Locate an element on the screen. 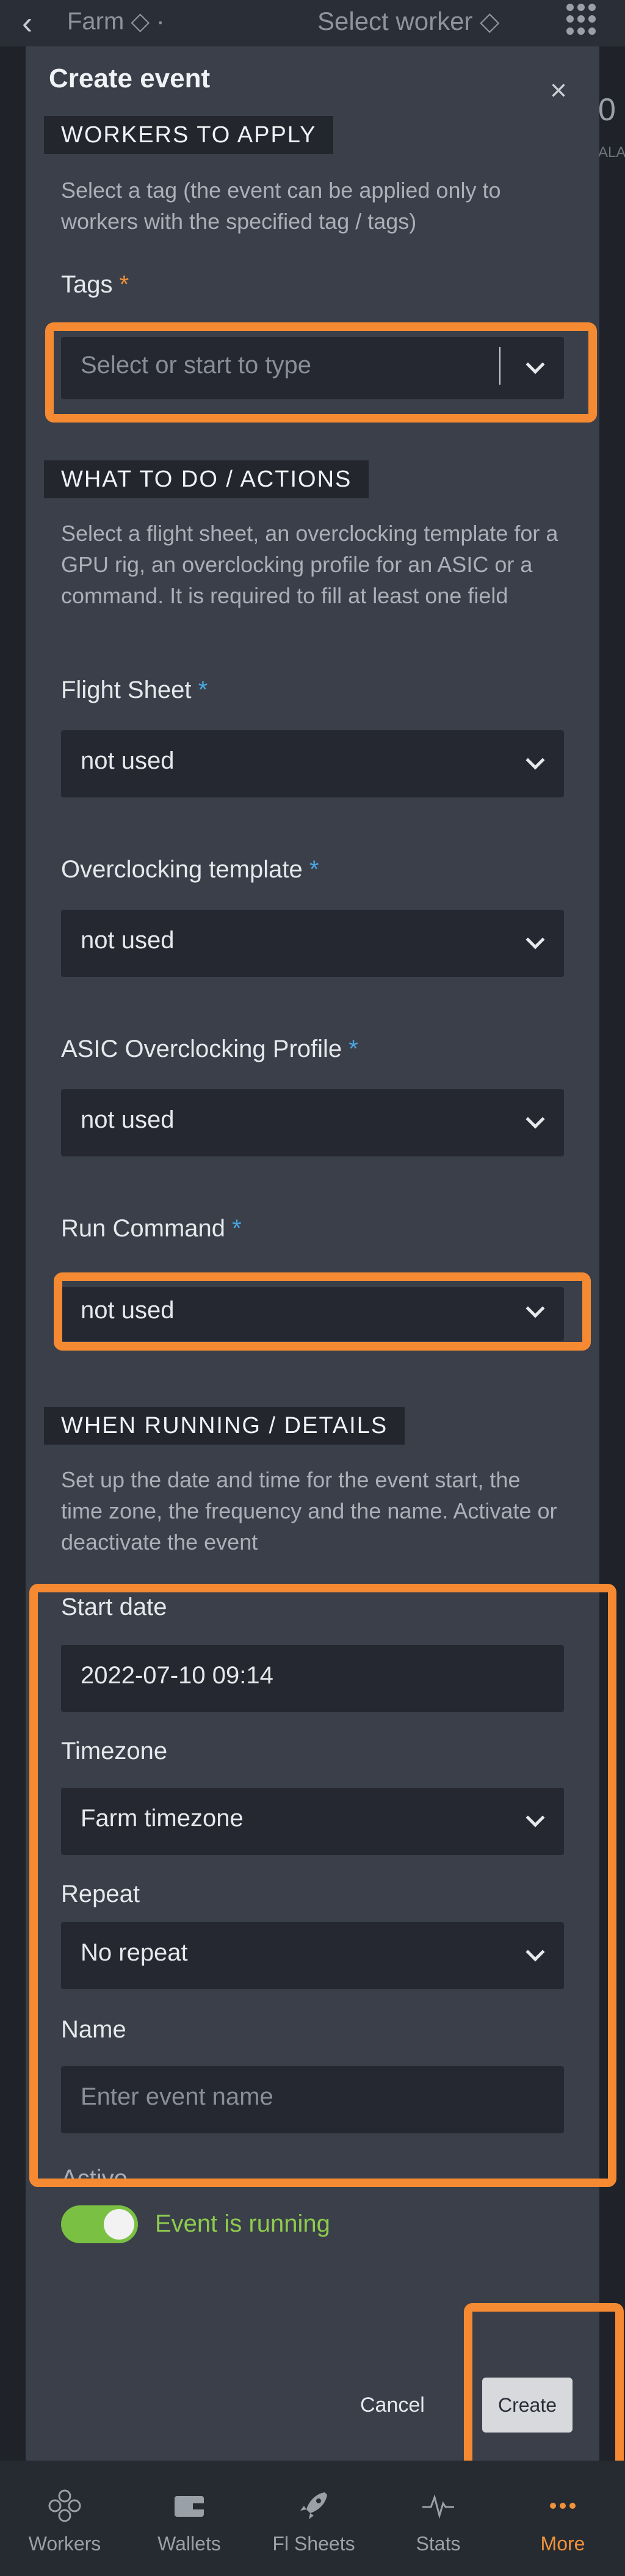 This screenshot has width=625, height=2576. bottom-tab-bar: Workers Wallets Fl Sheets Stats More is located at coordinates (312, 2518).